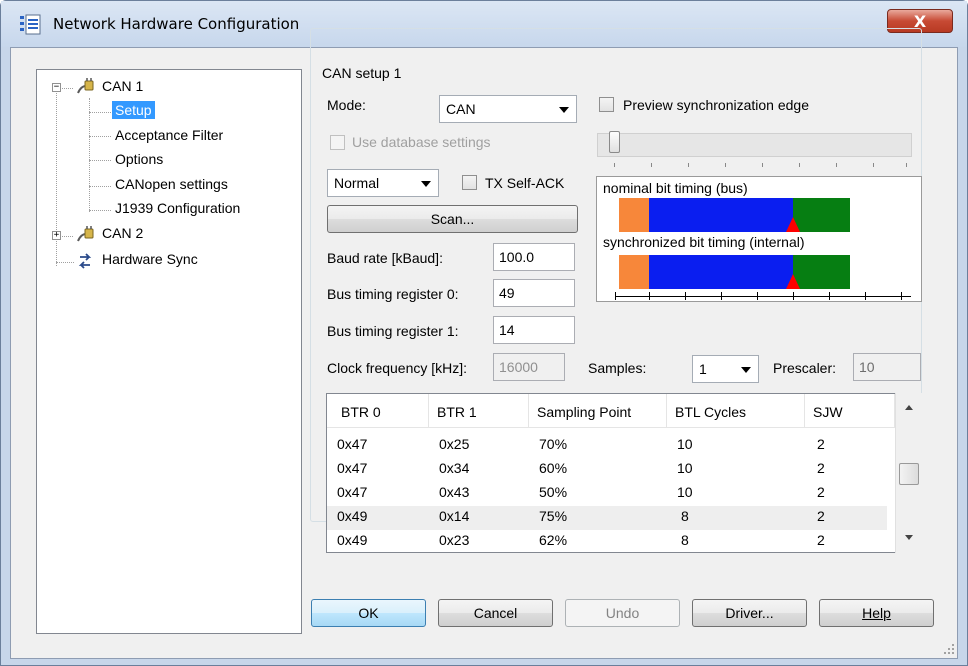 This screenshot has height=666, width=968. Describe the element at coordinates (909, 407) in the screenshot. I see `scroll-up-icon` at that location.